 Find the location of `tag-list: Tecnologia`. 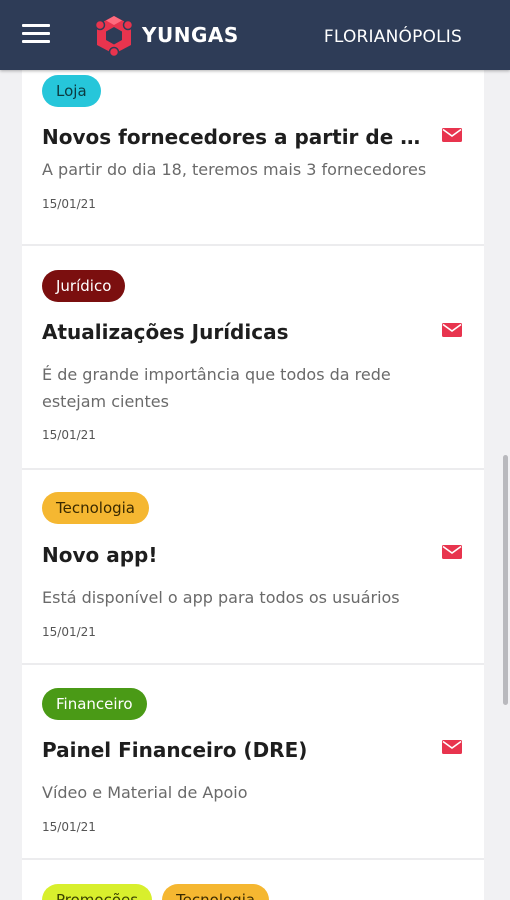

tag-list: Tecnologia is located at coordinates (95, 508).